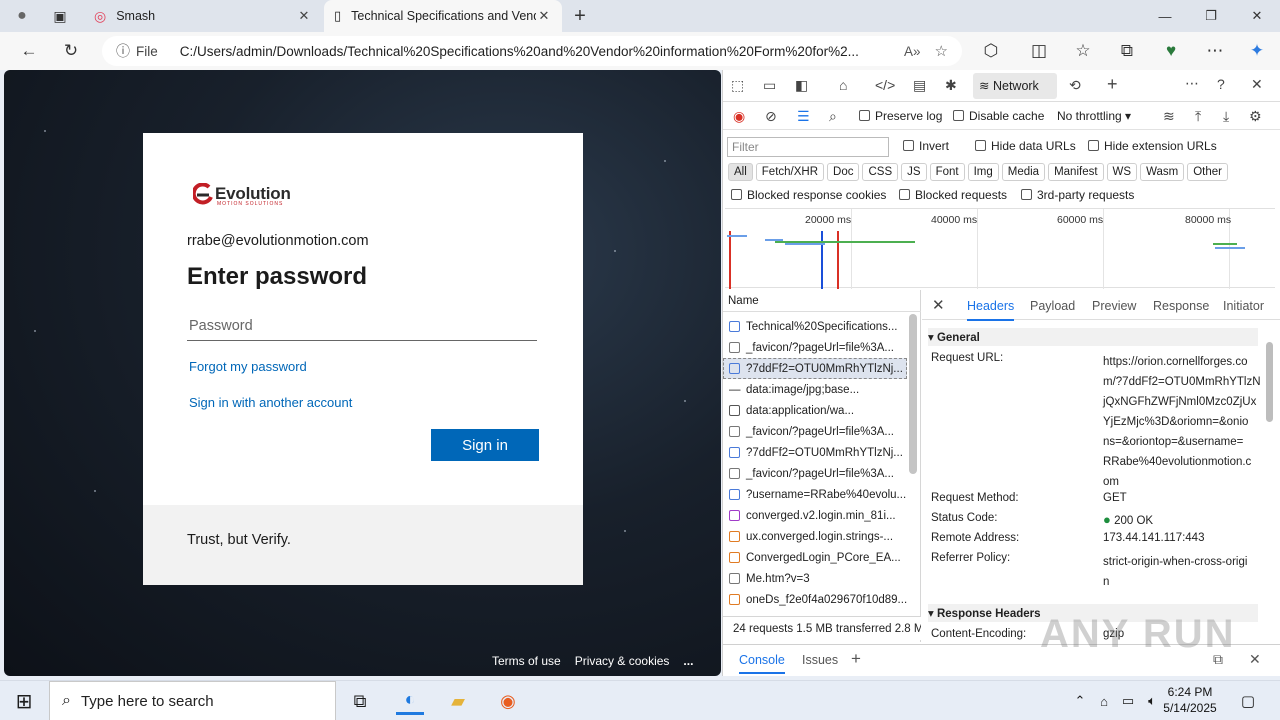 This screenshot has height=720, width=1280. Describe the element at coordinates (919, 85) in the screenshot. I see `console-panel-icon: ▤` at that location.